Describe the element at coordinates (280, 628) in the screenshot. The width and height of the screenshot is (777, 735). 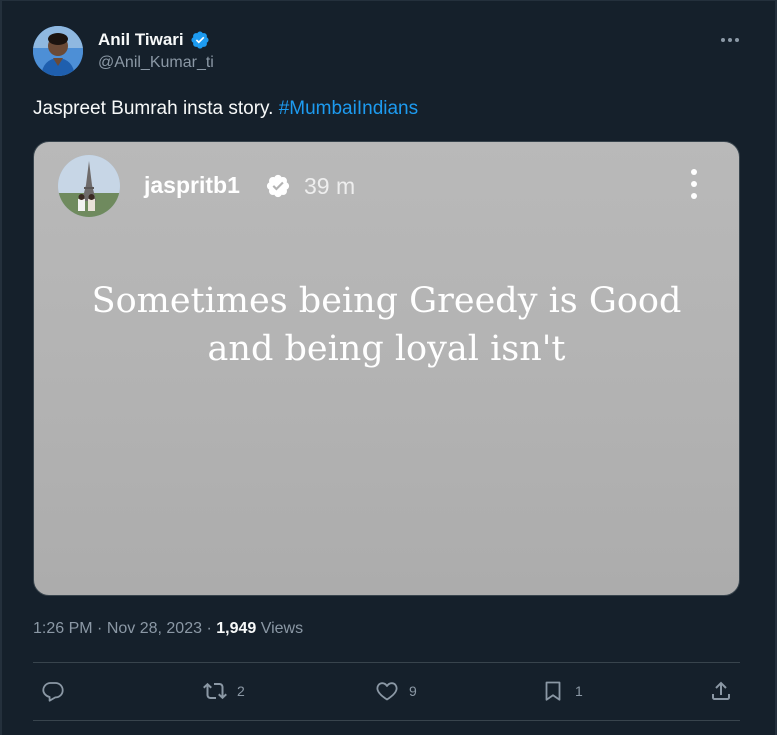
I see `views-label: Views` at that location.